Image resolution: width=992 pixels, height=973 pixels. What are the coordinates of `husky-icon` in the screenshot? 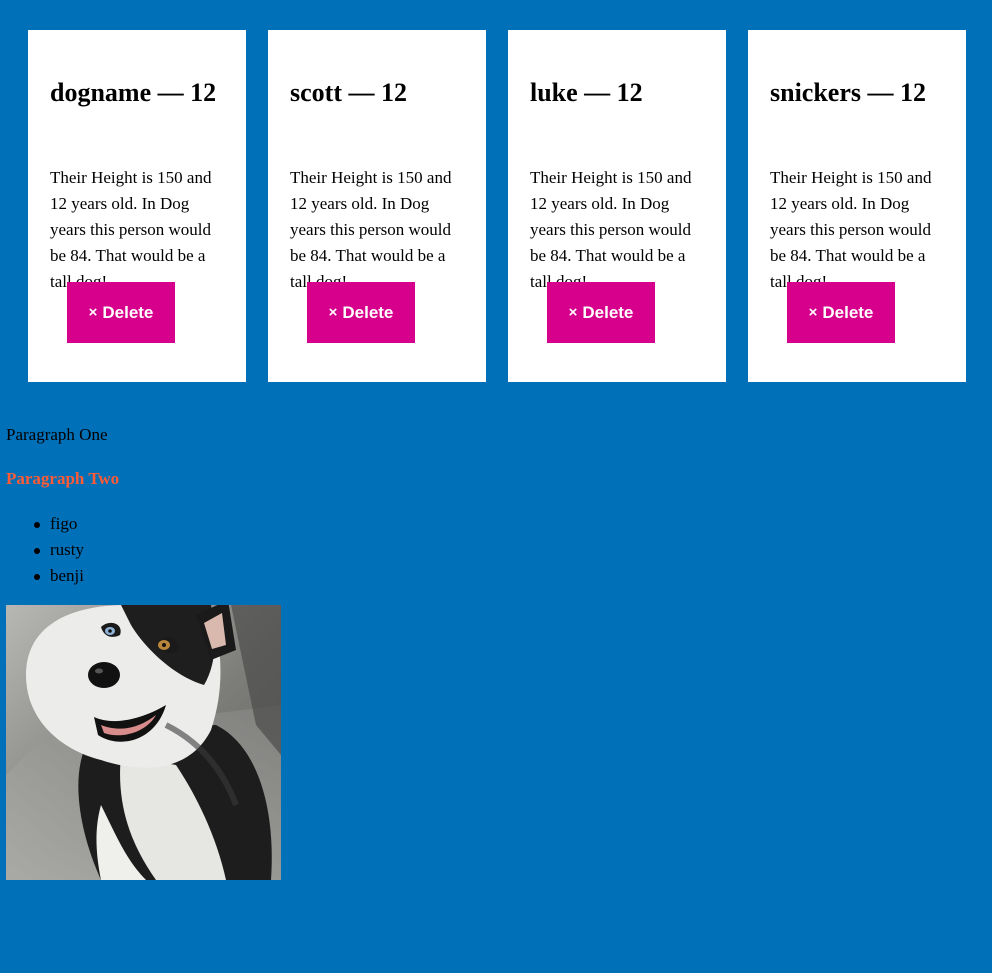 It's located at (143, 742).